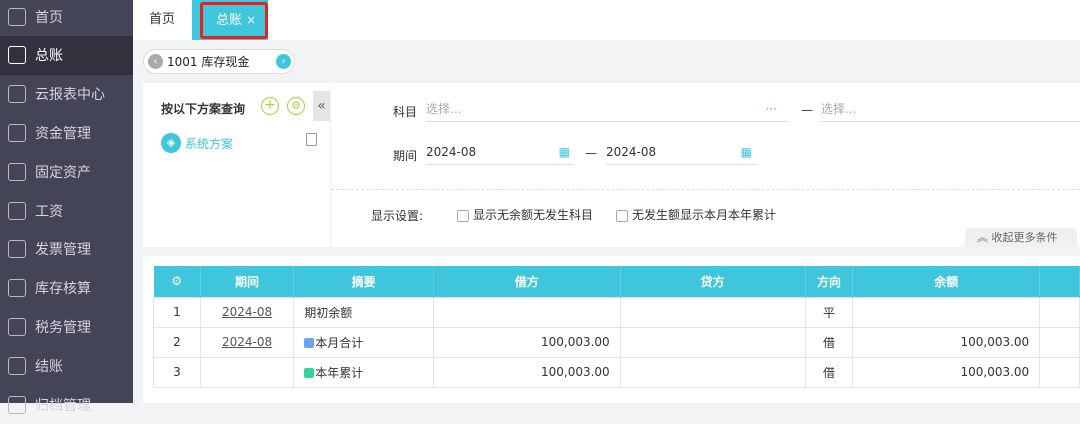 The height and width of the screenshot is (424, 1080). What do you see at coordinates (17, 16) in the screenshot?
I see `home-icon` at bounding box center [17, 16].